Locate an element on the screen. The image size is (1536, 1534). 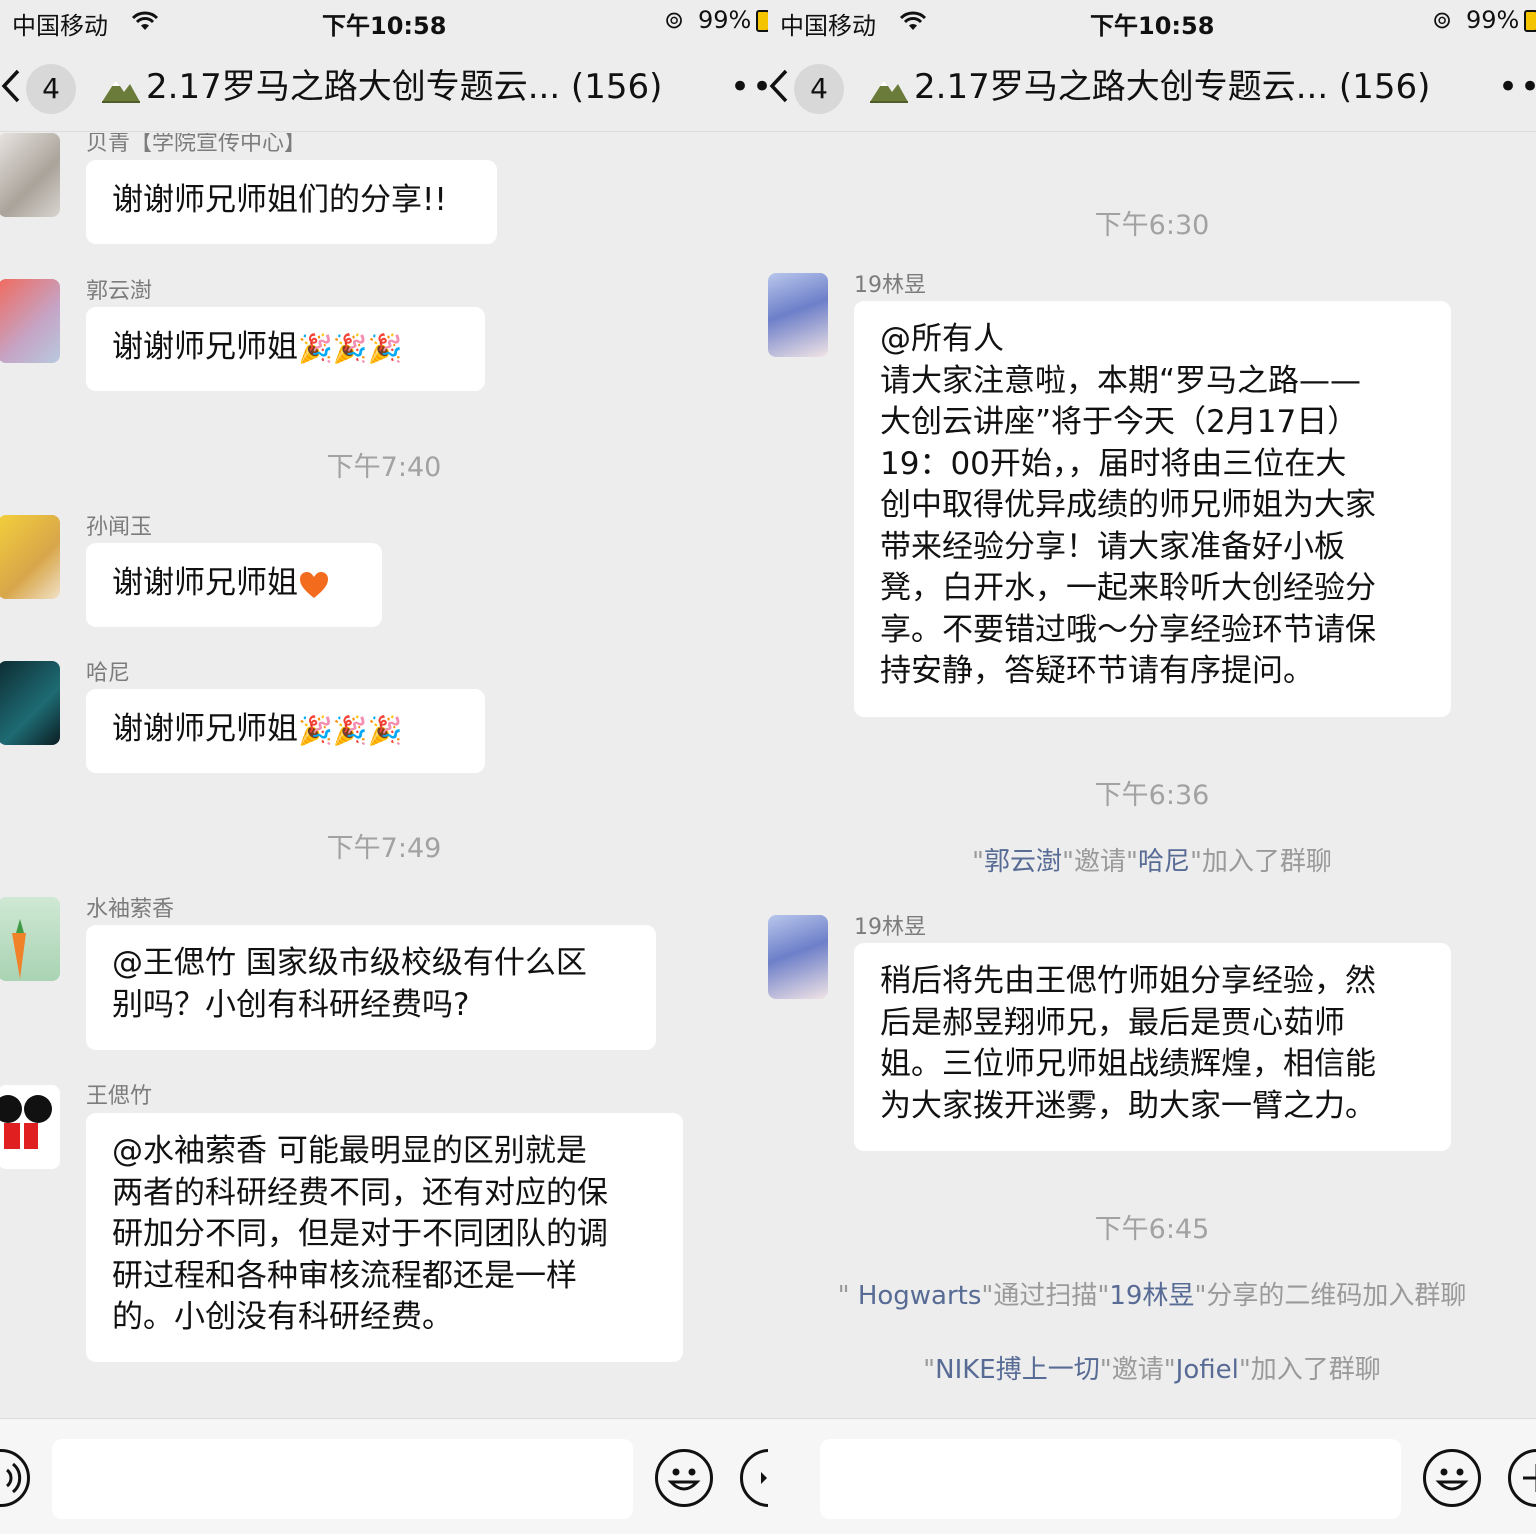
message-bubble: 谢谢师兄师姐们的分享!! is located at coordinates (291, 202).